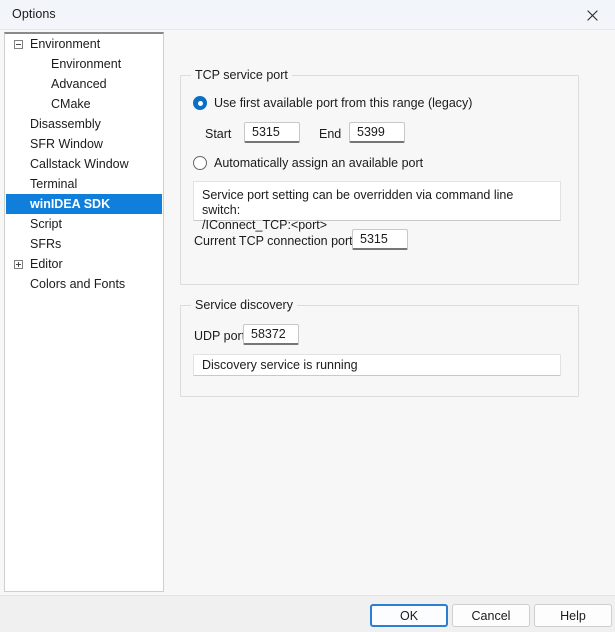 Image resolution: width=615 pixels, height=632 pixels. I want to click on sidebar-item-callstack-window: Callstack Window, so click(84, 164).